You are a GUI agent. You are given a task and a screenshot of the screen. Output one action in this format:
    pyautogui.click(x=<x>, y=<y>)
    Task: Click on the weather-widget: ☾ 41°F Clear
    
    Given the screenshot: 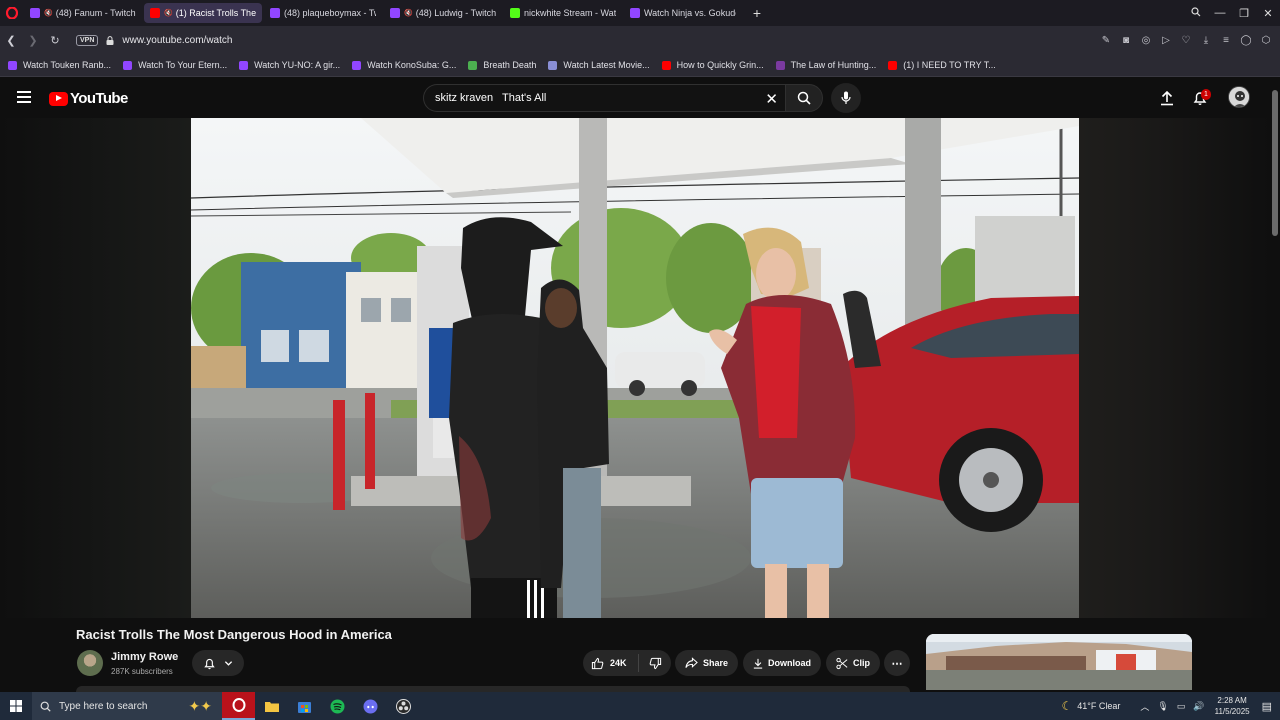 What is the action you would take?
    pyautogui.click(x=1091, y=706)
    